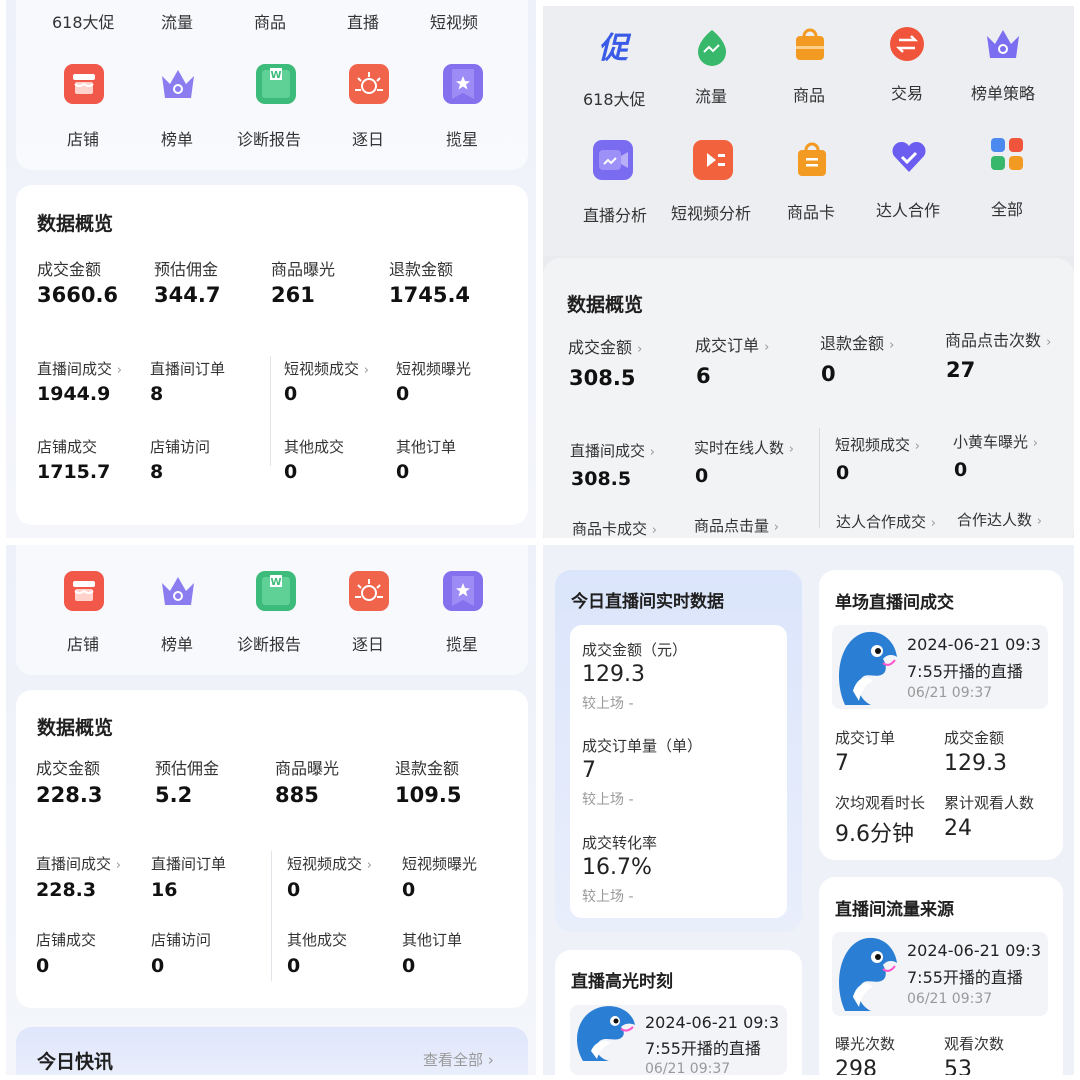 This screenshot has height=1080, width=1080. I want to click on single-stat-label: 成交金额, so click(974, 738).